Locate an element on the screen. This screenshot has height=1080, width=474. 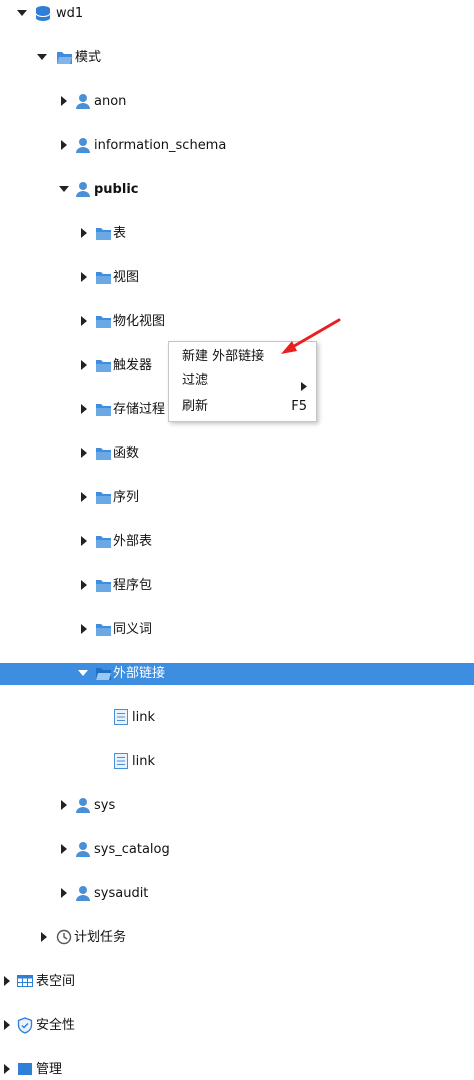
tree-row-schema-sysaudit: sysaudit is located at coordinates (237, 894).